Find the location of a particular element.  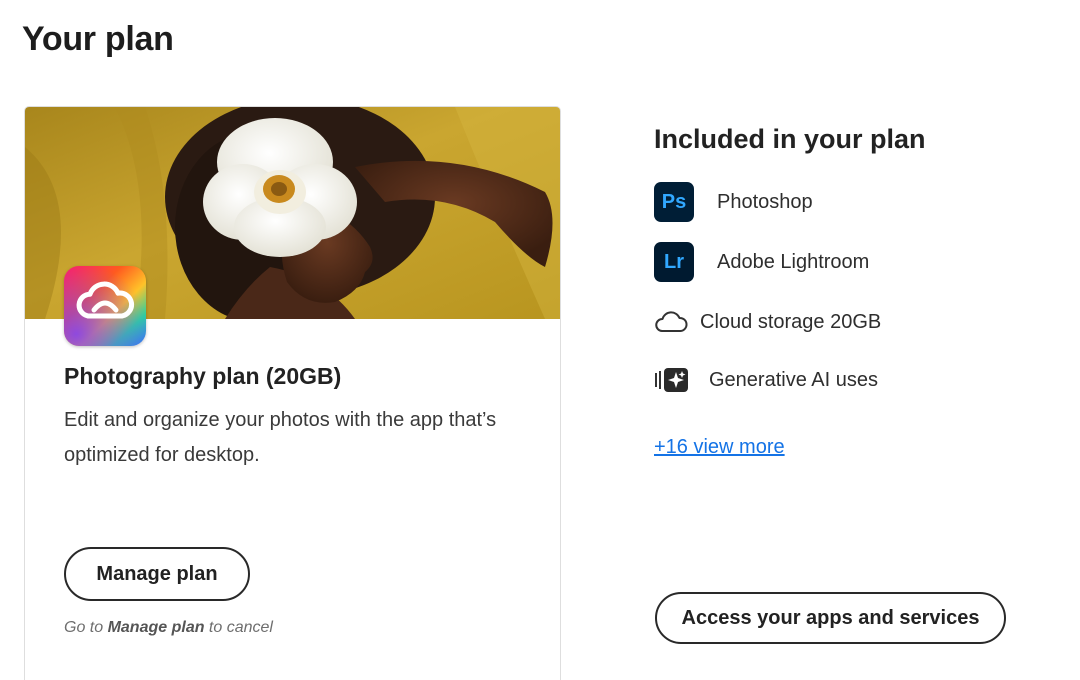

lightroom-icon: Lr is located at coordinates (674, 262).